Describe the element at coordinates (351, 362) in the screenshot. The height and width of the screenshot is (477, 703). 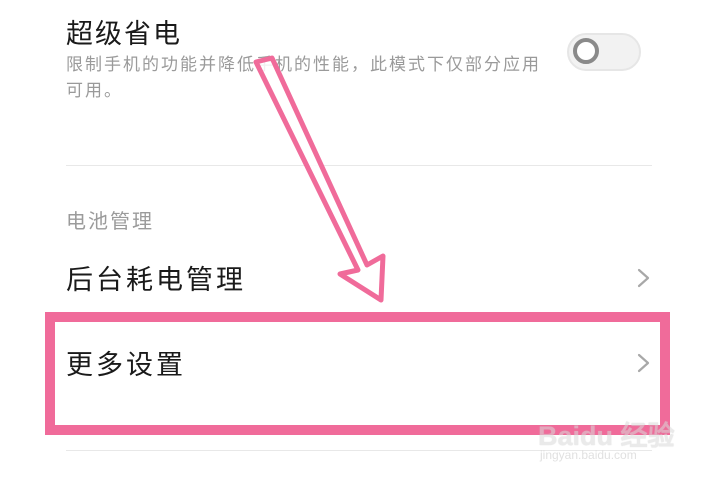
I see `more-settings-row: 更多设置` at that location.